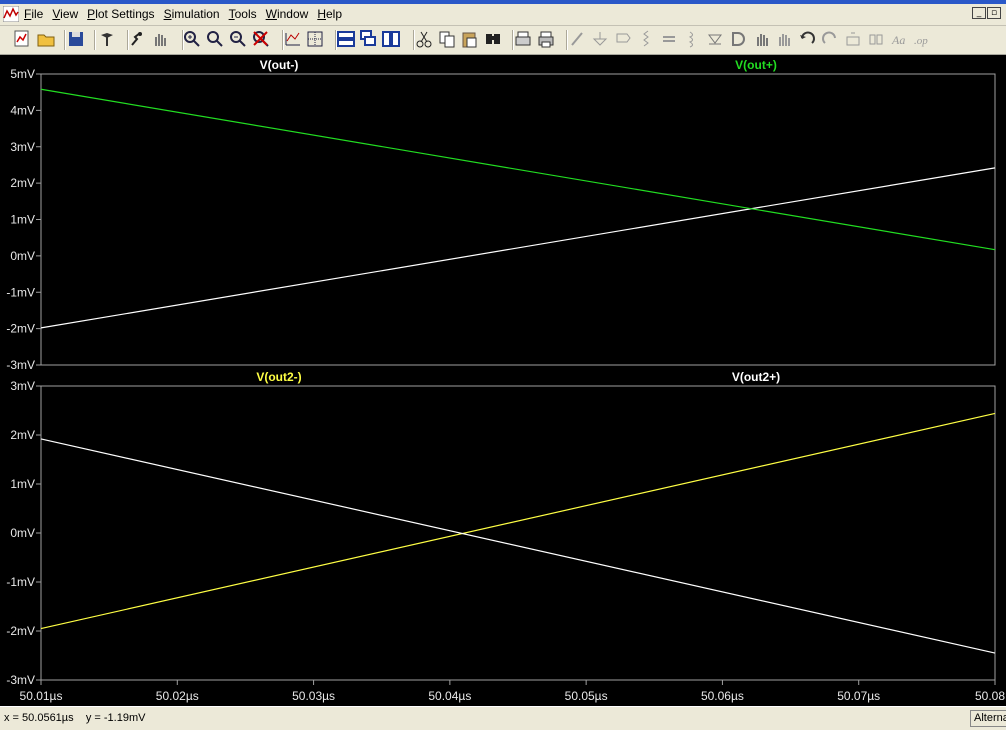 Image resolution: width=1006 pixels, height=730 pixels. What do you see at coordinates (32, 14) in the screenshot?
I see `menu-file: File` at bounding box center [32, 14].